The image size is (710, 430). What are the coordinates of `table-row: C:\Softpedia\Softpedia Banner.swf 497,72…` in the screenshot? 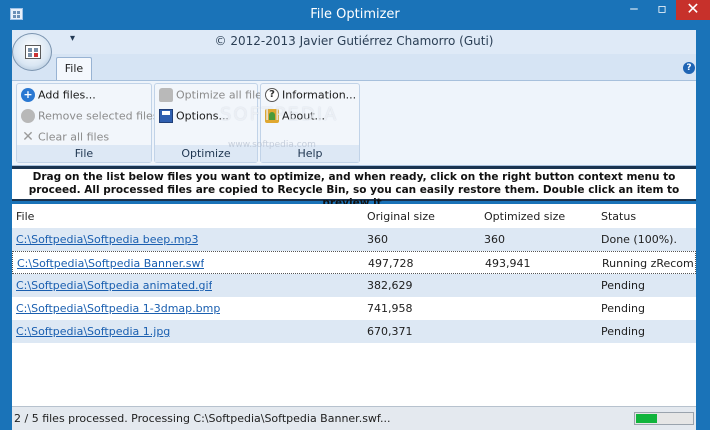 It's located at (354, 262).